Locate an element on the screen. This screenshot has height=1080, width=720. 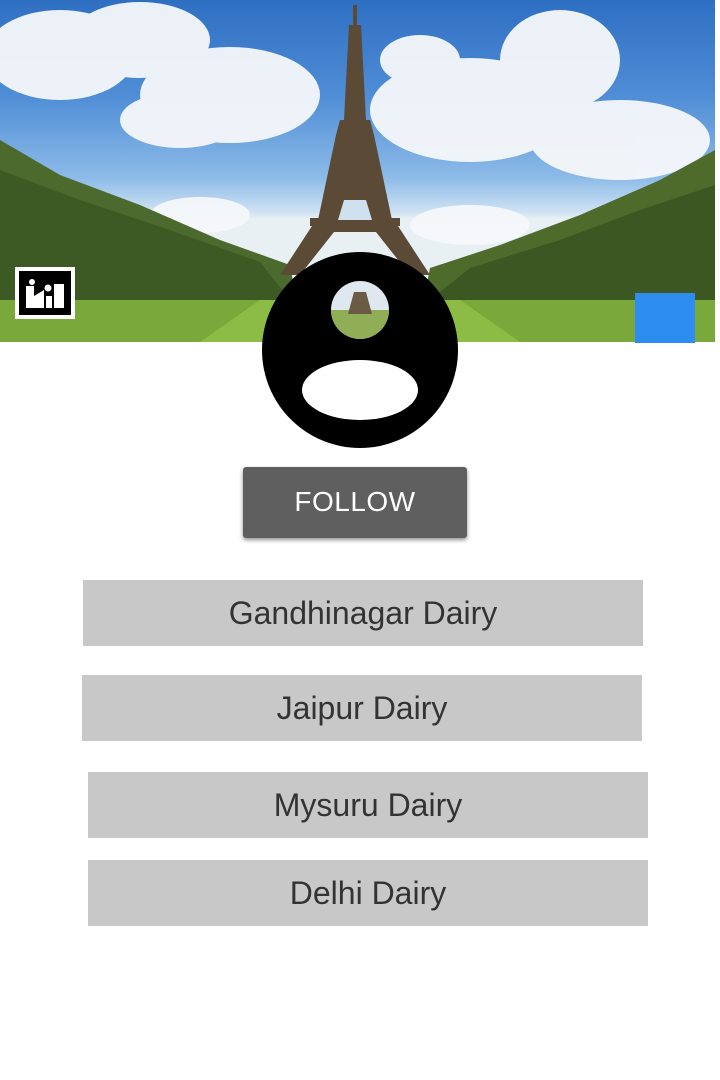
change-cover-button is located at coordinates (45, 293).